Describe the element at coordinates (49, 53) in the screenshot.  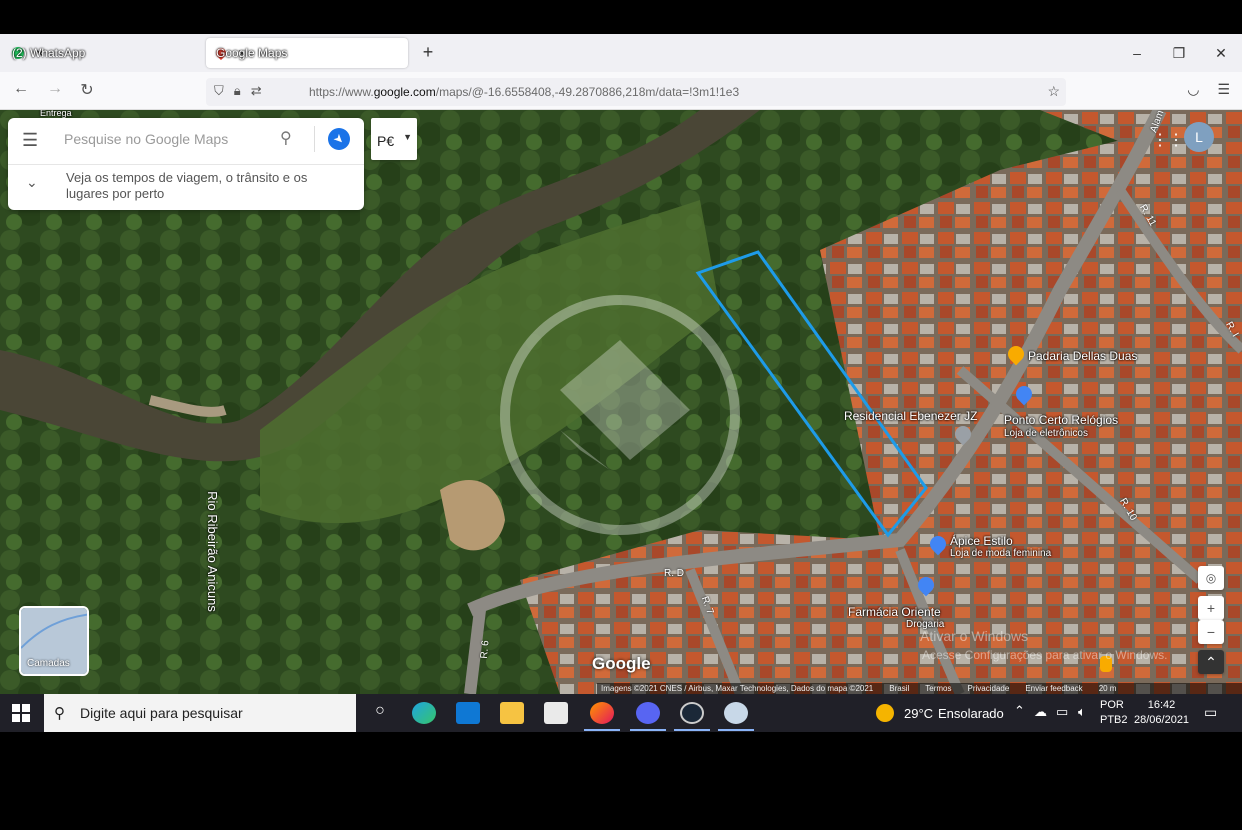
I see `tab-label: (2) WhatsApp` at that location.